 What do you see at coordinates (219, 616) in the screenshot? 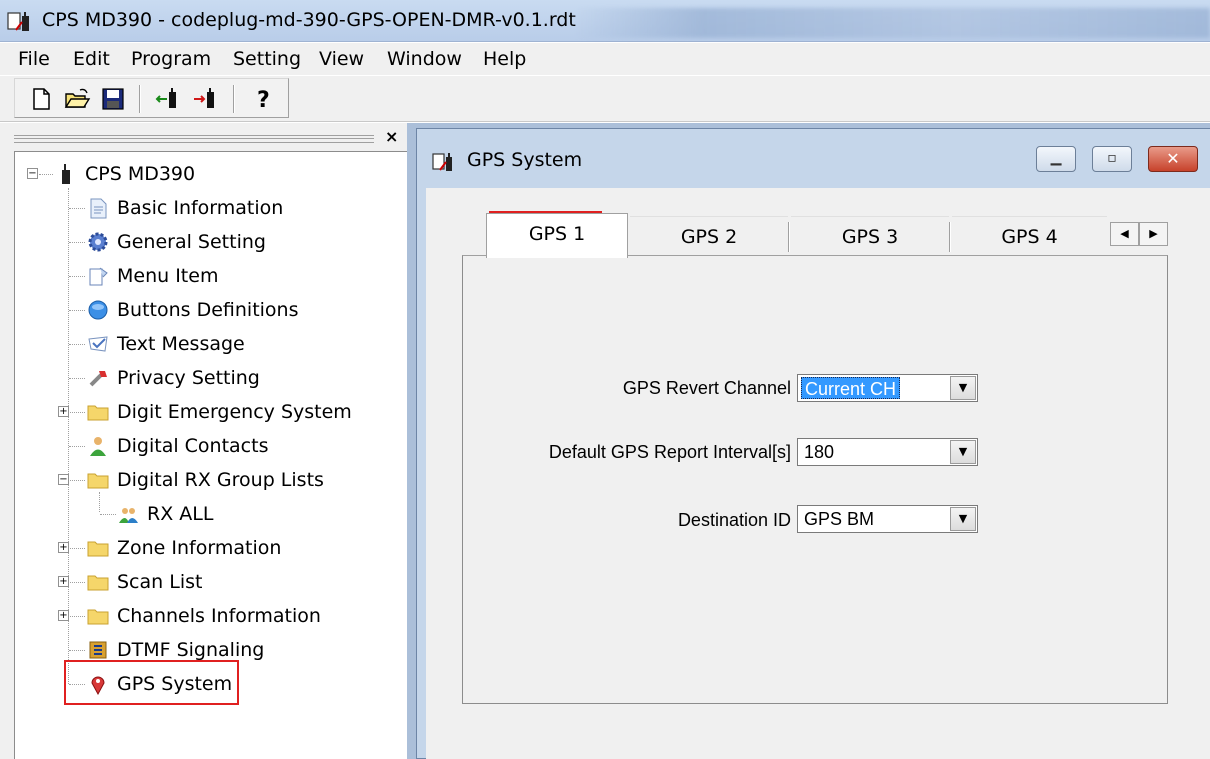
I see `tree-item-label: Channels Information` at bounding box center [219, 616].